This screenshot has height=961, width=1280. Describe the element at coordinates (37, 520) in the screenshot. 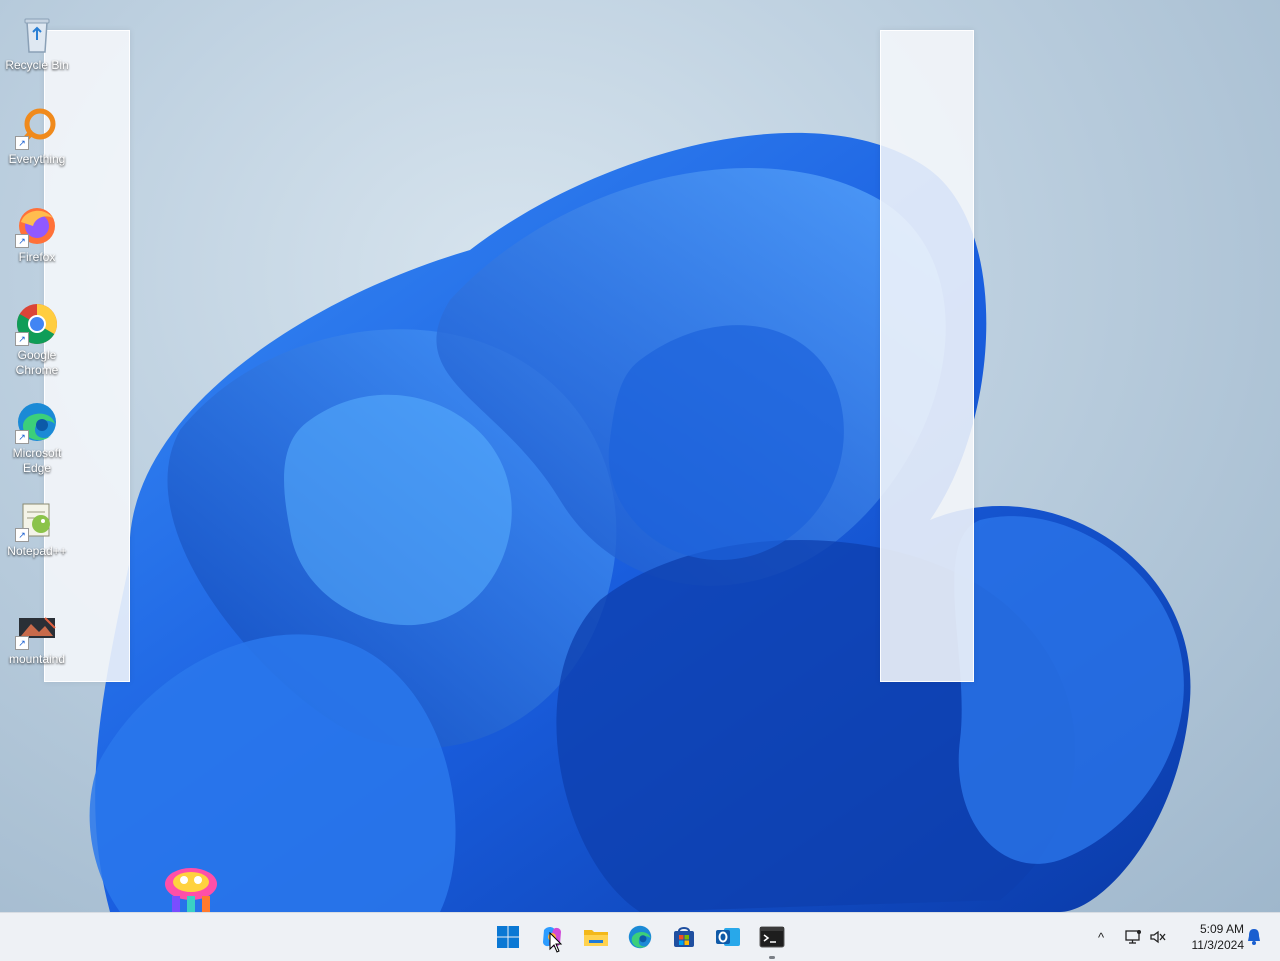

I see `notepadpp-icon: ↗` at that location.